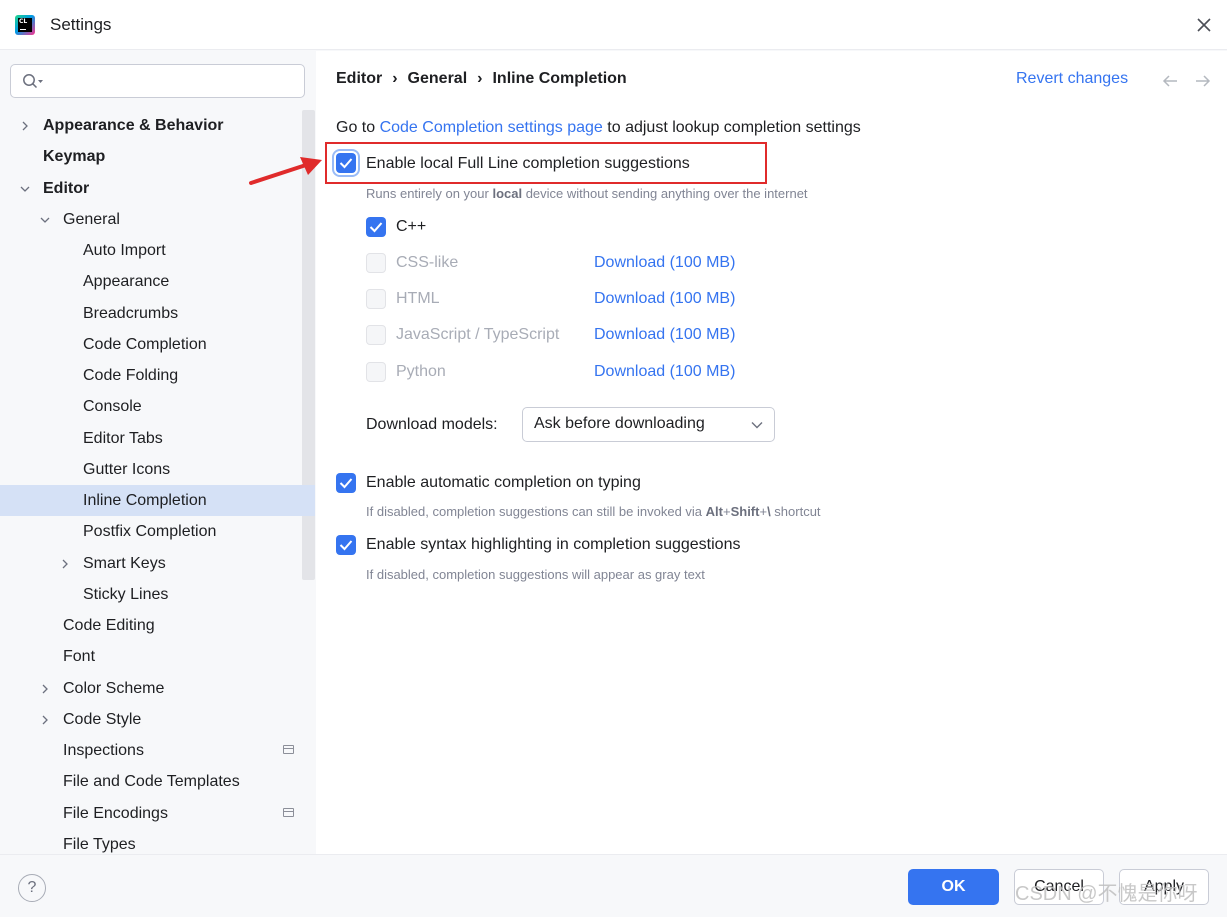 This screenshot has height=917, width=1227. I want to click on project-level-icon, so click(288, 749).